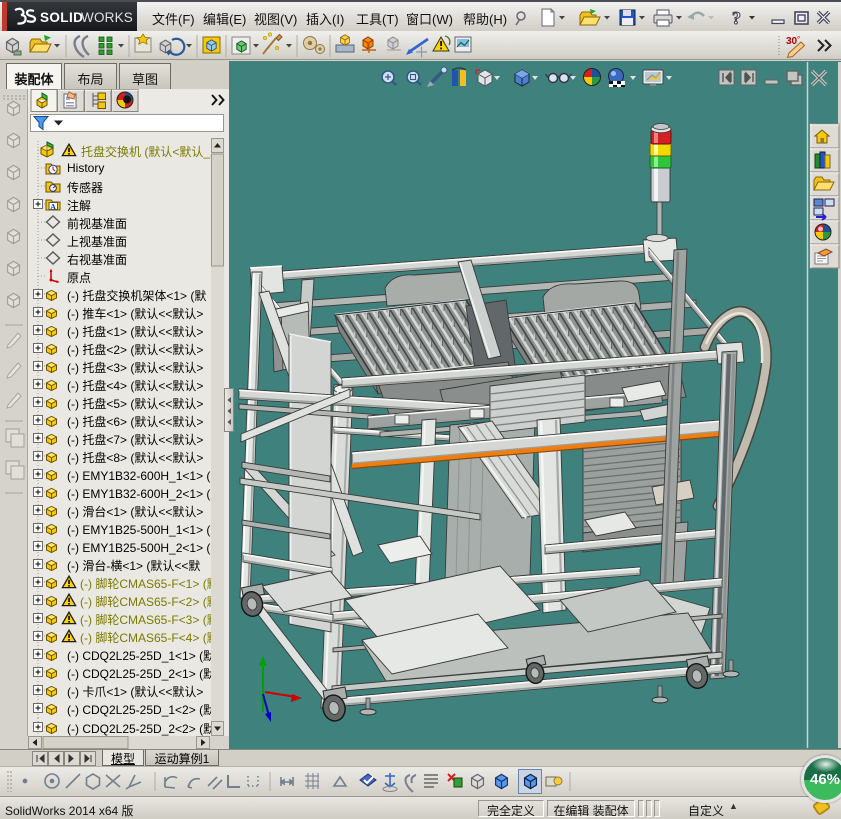 The image size is (841, 819). What do you see at coordinates (61, 17) in the screenshot?
I see `svg-text: SOLID` at bounding box center [61, 17].